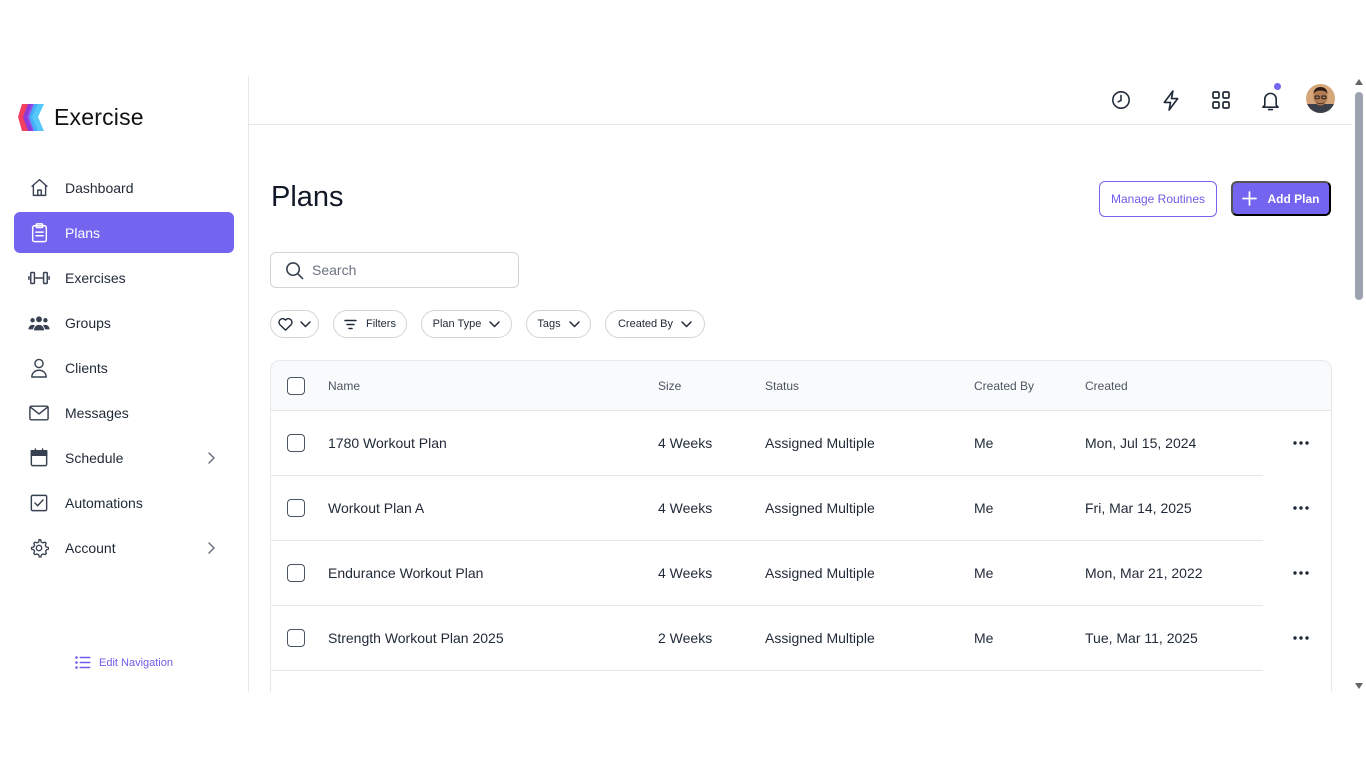  What do you see at coordinates (296, 386) in the screenshot?
I see `select-all-checkbox` at bounding box center [296, 386].